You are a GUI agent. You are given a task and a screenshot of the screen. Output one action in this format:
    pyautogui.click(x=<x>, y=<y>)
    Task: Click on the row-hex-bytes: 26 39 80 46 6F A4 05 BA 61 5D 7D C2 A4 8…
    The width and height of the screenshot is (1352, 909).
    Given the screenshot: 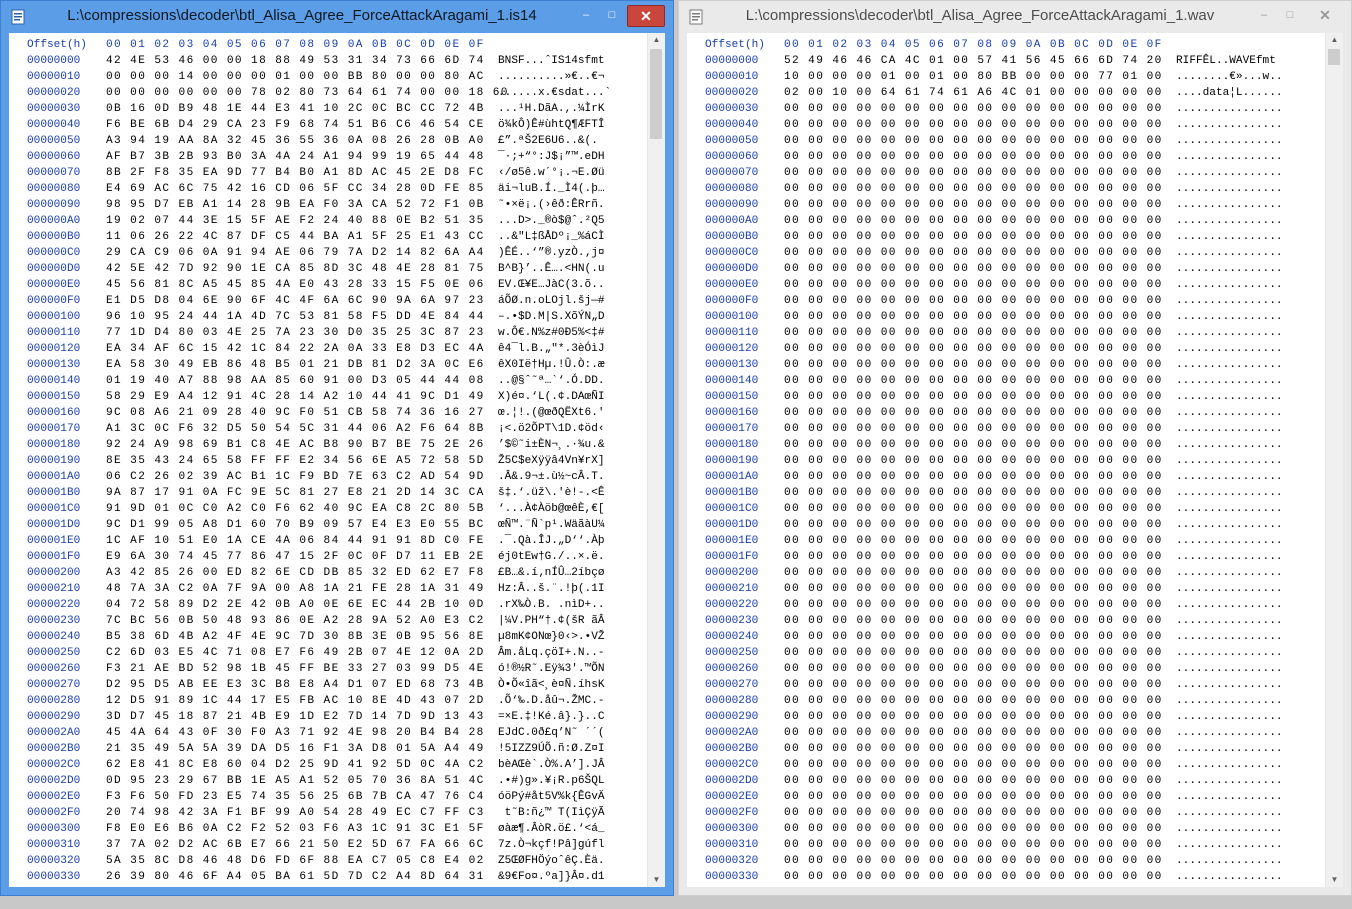 What is the action you would take?
    pyautogui.click(x=295, y=877)
    